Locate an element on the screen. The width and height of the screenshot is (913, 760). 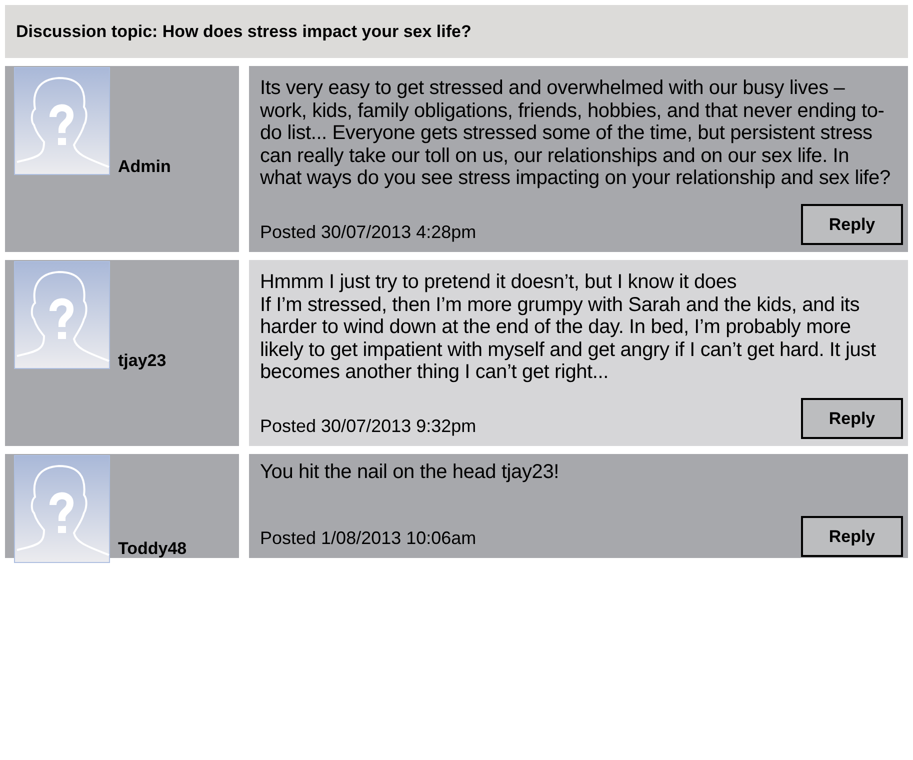
author-name: Admin is located at coordinates (144, 167).